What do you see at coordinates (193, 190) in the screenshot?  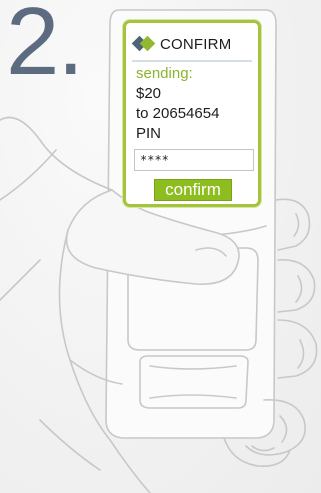 I see `confirm-button: confirm` at bounding box center [193, 190].